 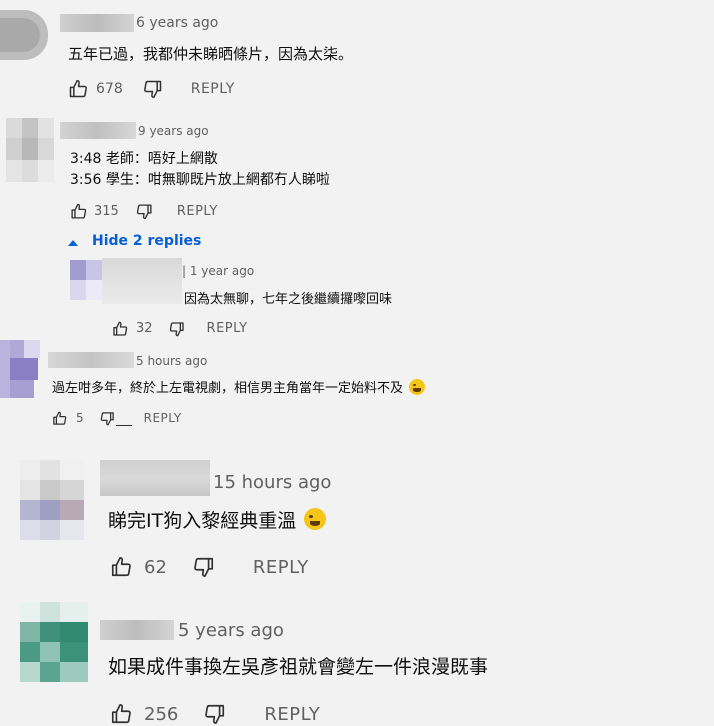 What do you see at coordinates (147, 241) in the screenshot?
I see `hide-replies-label: Hide 2 replies` at bounding box center [147, 241].